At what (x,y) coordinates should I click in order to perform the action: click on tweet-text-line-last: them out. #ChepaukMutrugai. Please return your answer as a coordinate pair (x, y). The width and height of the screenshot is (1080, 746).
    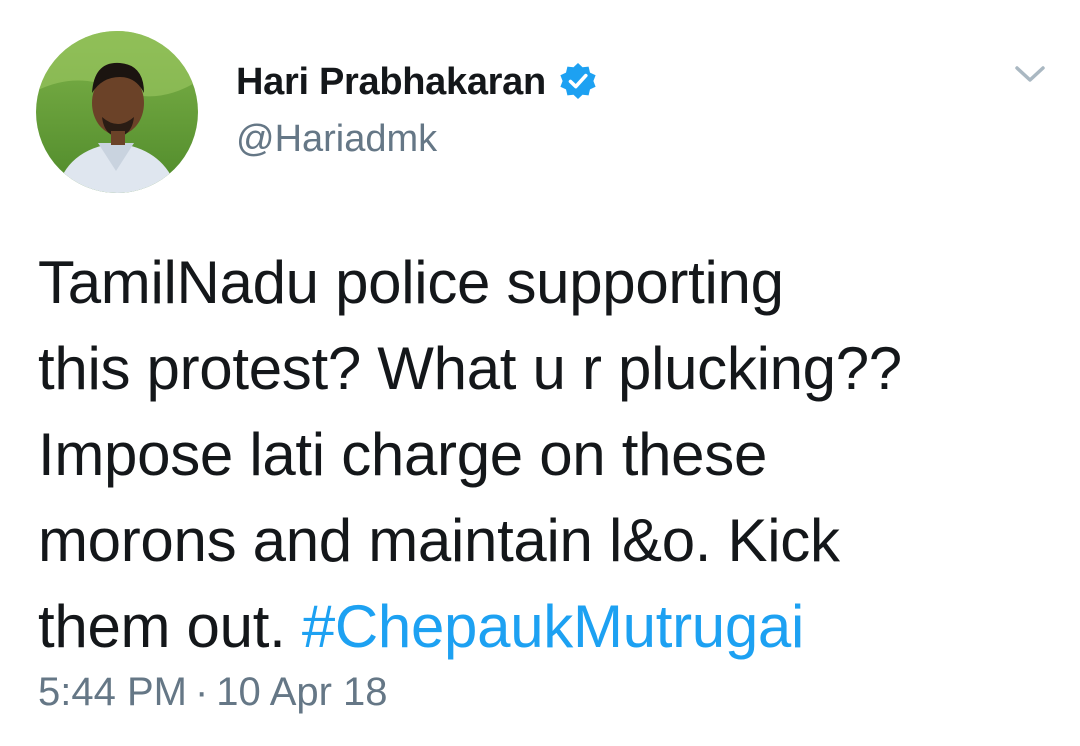
    Looking at the image, I should click on (543, 627).